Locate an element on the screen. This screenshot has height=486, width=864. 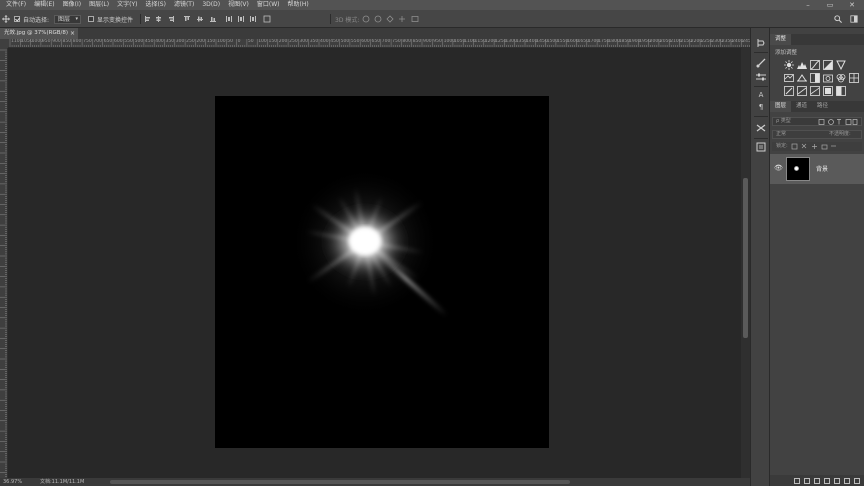
paragraph-panel-icon: ¶ is located at coordinates (761, 107).